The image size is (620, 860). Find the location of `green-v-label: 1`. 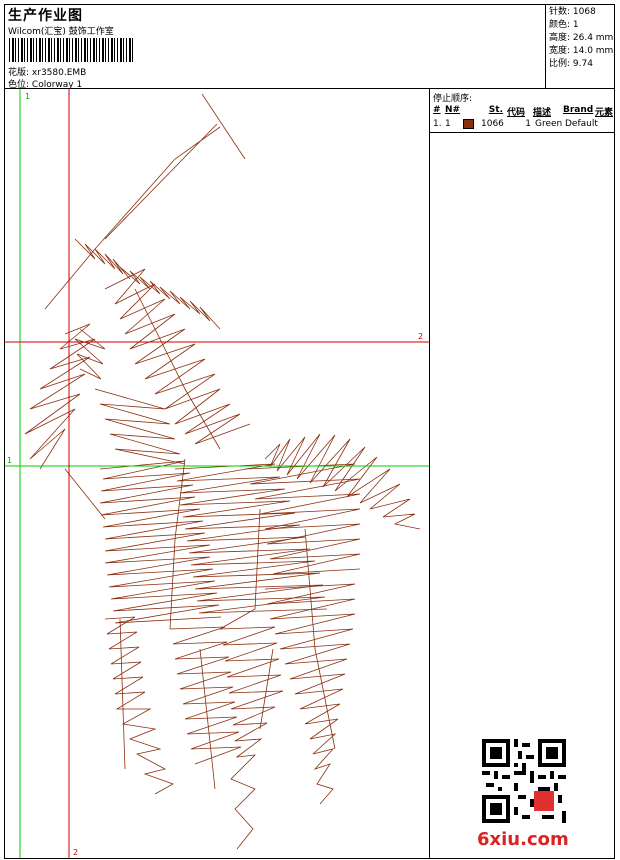

green-v-label: 1 is located at coordinates (27, 96).